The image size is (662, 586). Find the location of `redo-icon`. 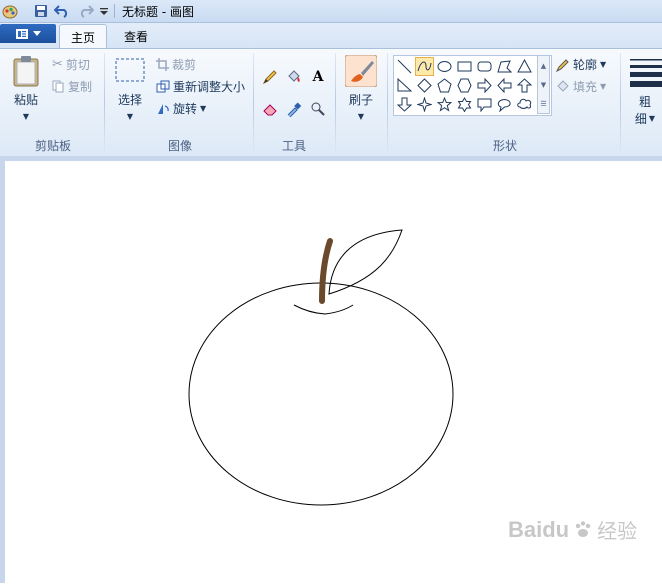

redo-icon is located at coordinates (86, 11).